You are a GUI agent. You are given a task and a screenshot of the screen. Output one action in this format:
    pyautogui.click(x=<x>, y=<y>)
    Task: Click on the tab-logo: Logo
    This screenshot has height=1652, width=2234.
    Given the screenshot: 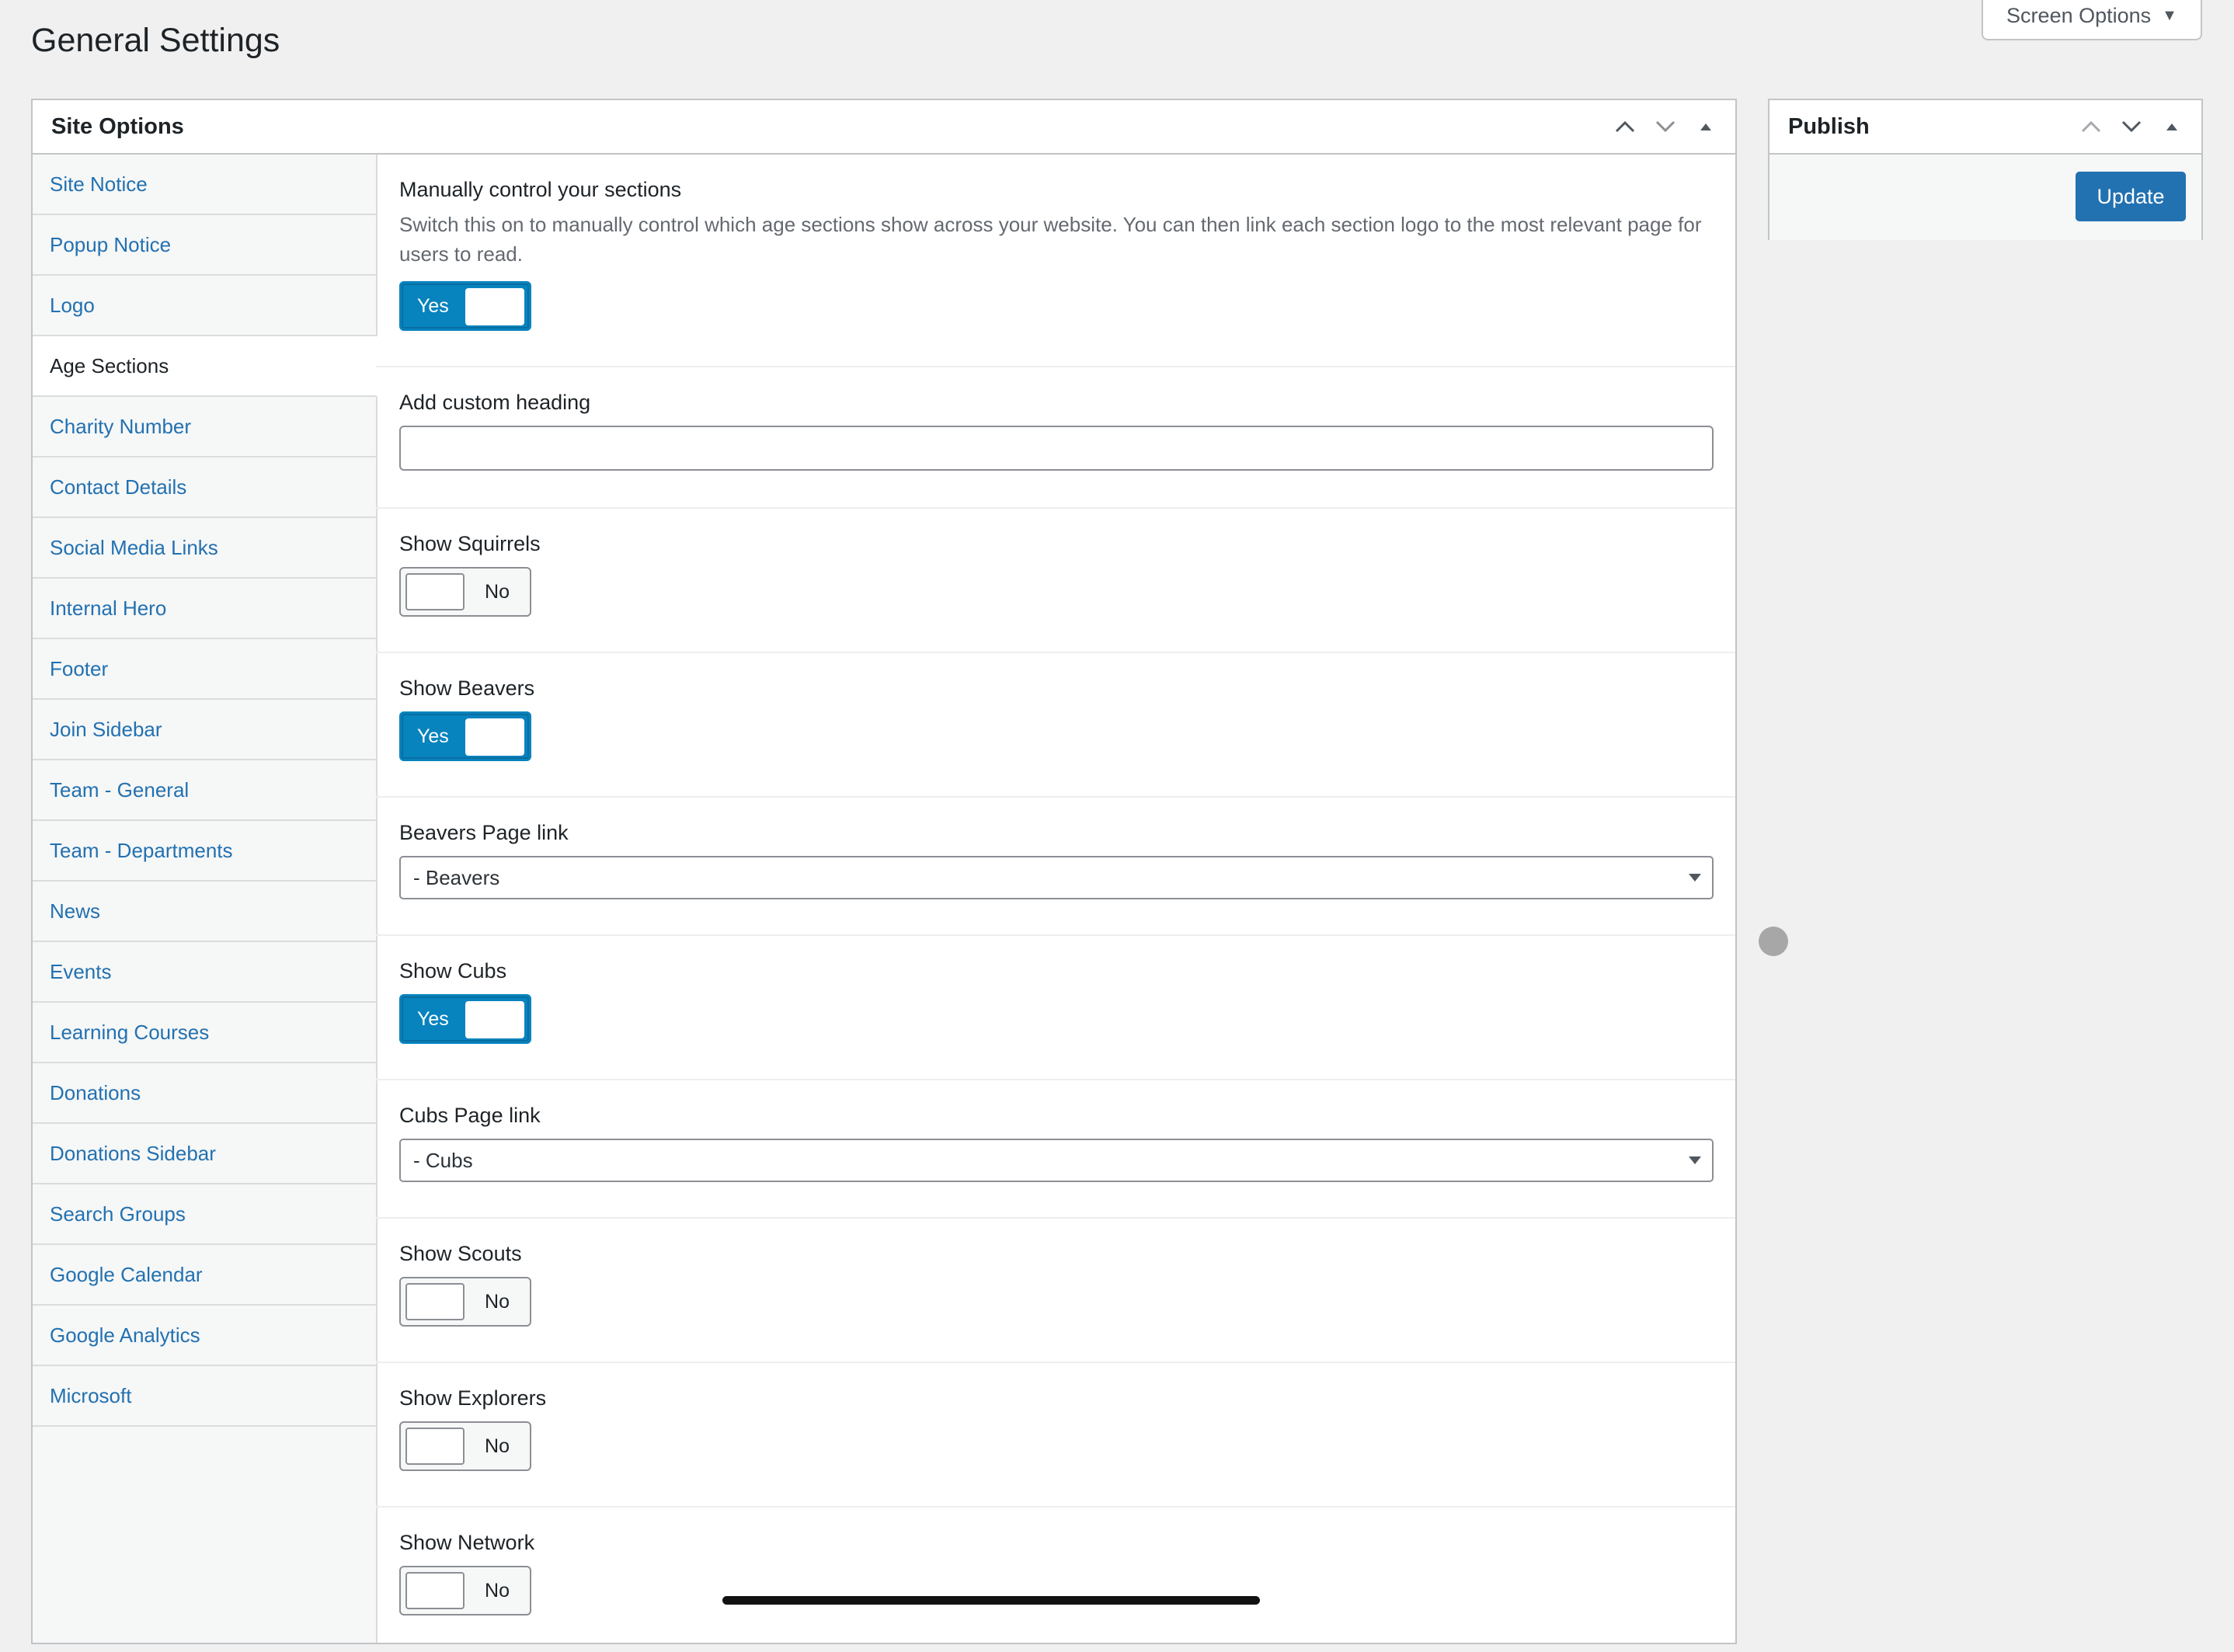 What is the action you would take?
    pyautogui.click(x=204, y=306)
    